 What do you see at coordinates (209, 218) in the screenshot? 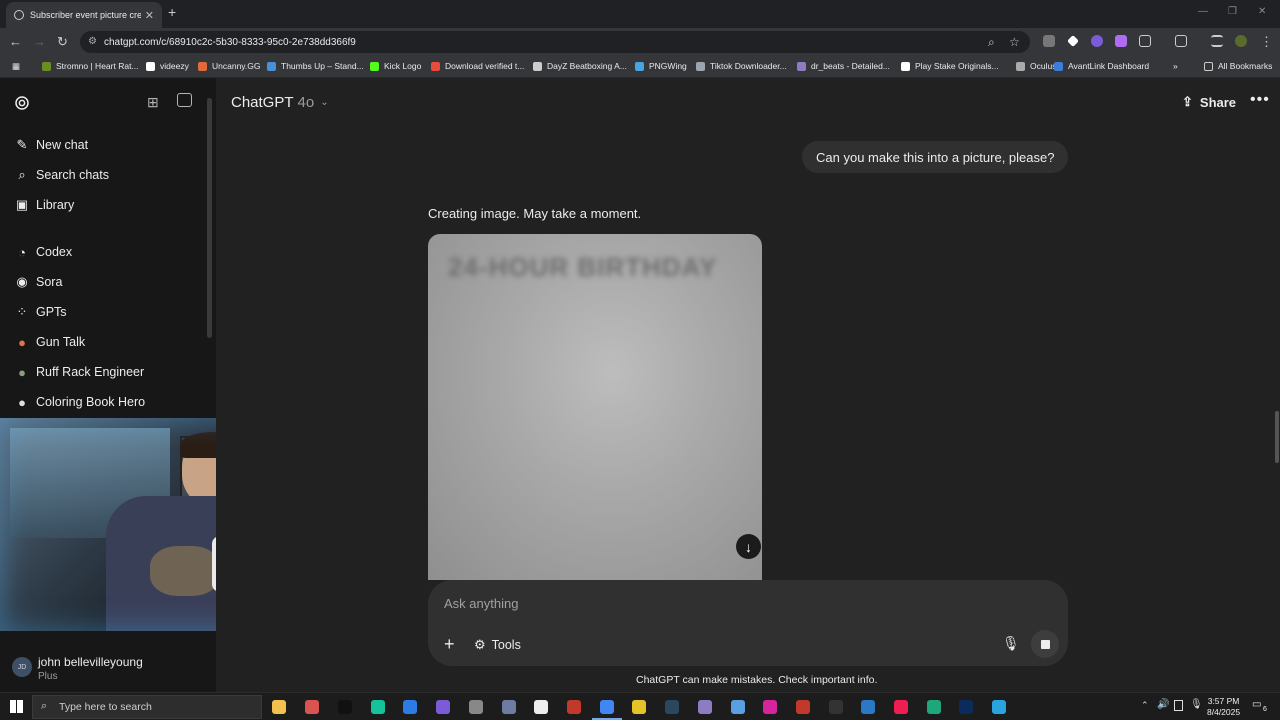
I see `sidebar-scrollbar` at bounding box center [209, 218].